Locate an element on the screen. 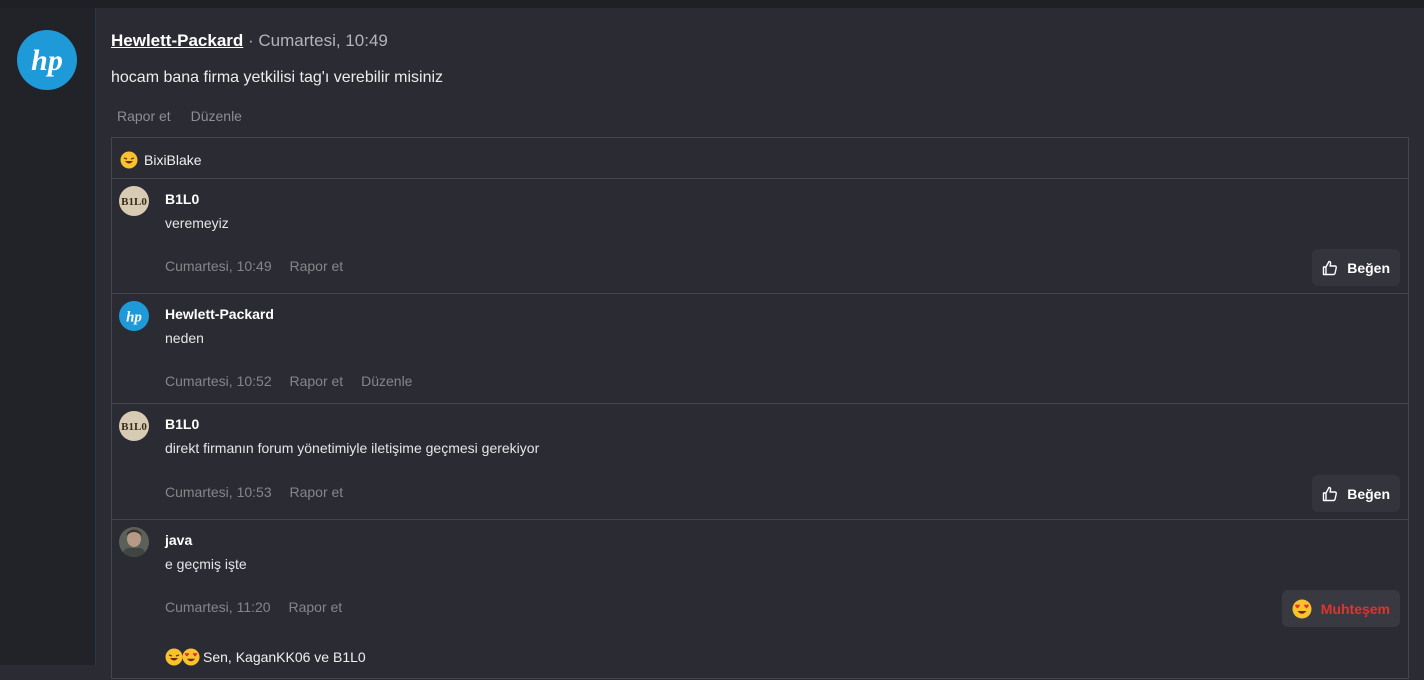 This screenshot has height=680, width=1424. reaction-label: Muhteşem is located at coordinates (1355, 608).